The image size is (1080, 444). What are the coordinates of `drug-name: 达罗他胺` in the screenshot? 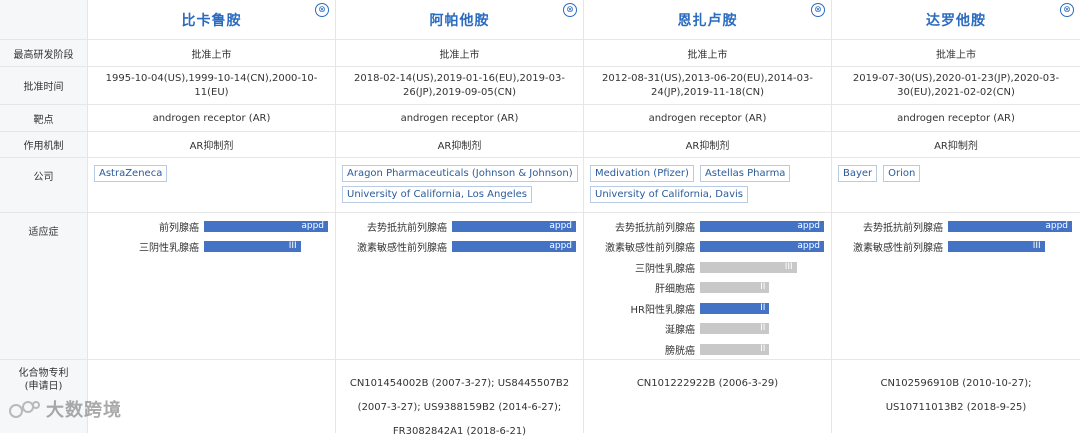 It's located at (956, 20).